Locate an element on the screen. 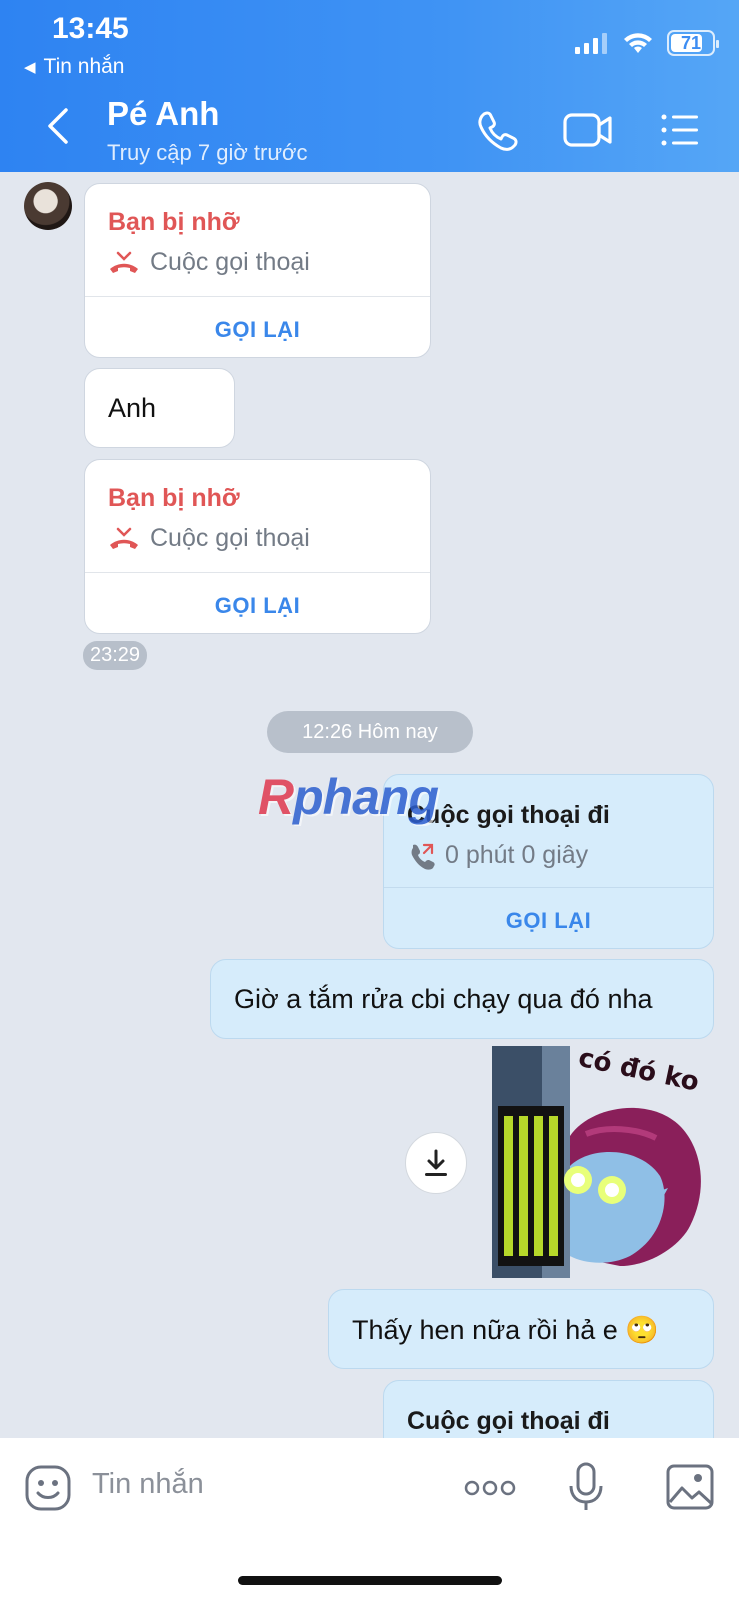 The width and height of the screenshot is (739, 1600). contact-avatar is located at coordinates (48, 206).